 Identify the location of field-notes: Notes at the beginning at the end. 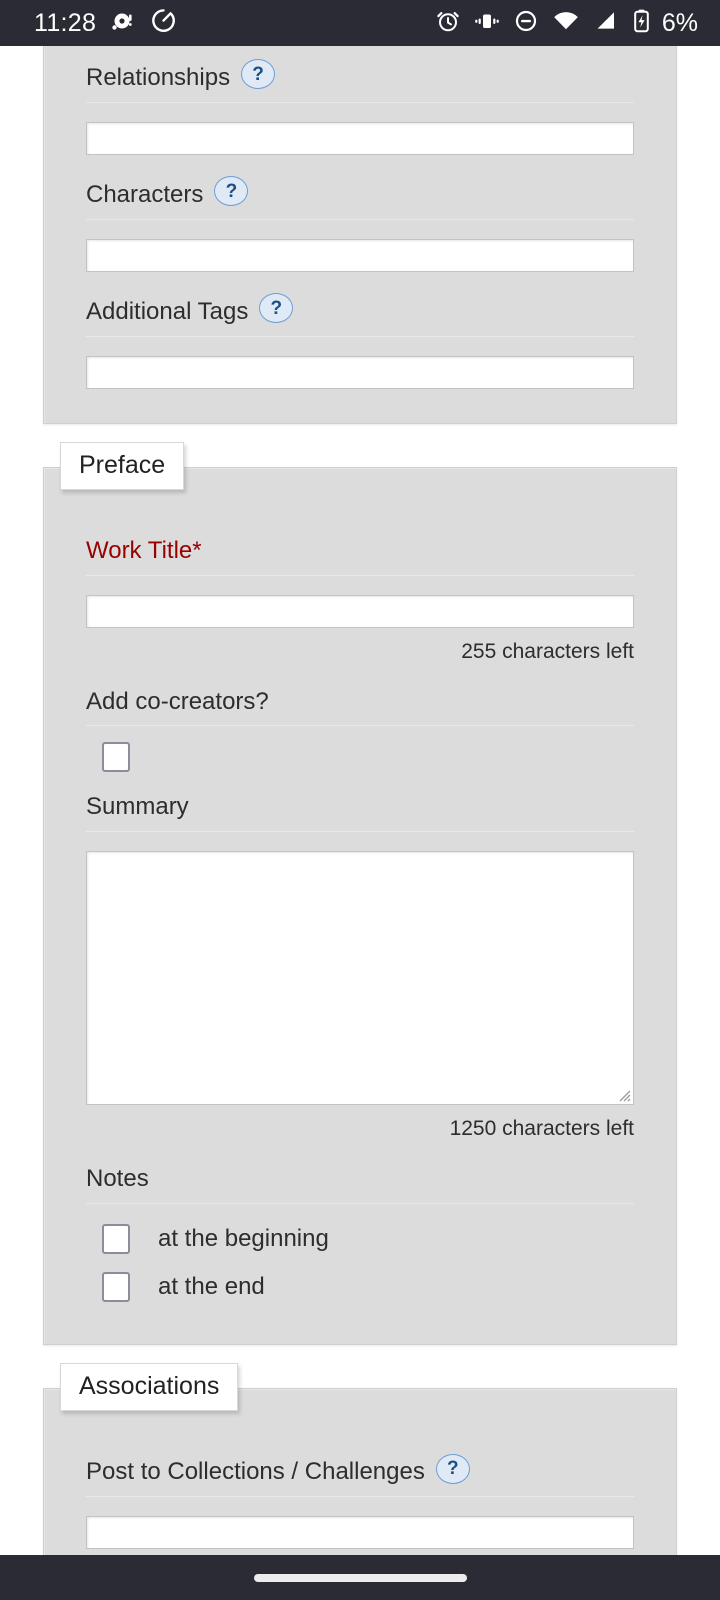
(360, 1234).